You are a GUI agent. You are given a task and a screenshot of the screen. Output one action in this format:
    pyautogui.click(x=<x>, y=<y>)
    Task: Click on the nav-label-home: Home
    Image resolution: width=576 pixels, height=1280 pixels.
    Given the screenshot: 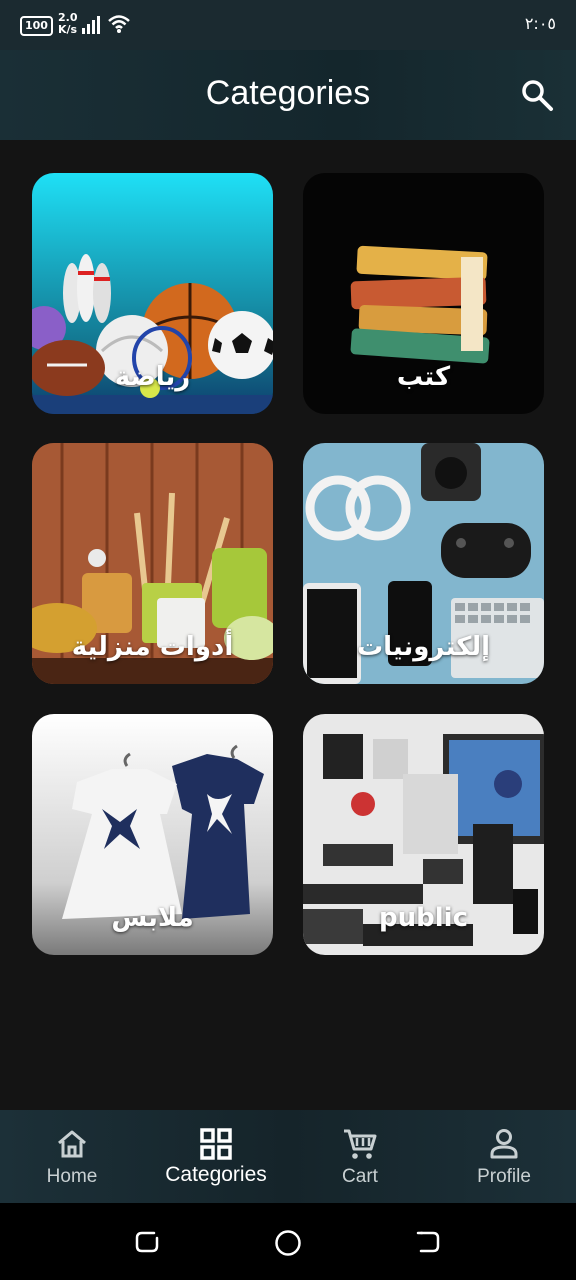 What is the action you would take?
    pyautogui.click(x=72, y=1176)
    